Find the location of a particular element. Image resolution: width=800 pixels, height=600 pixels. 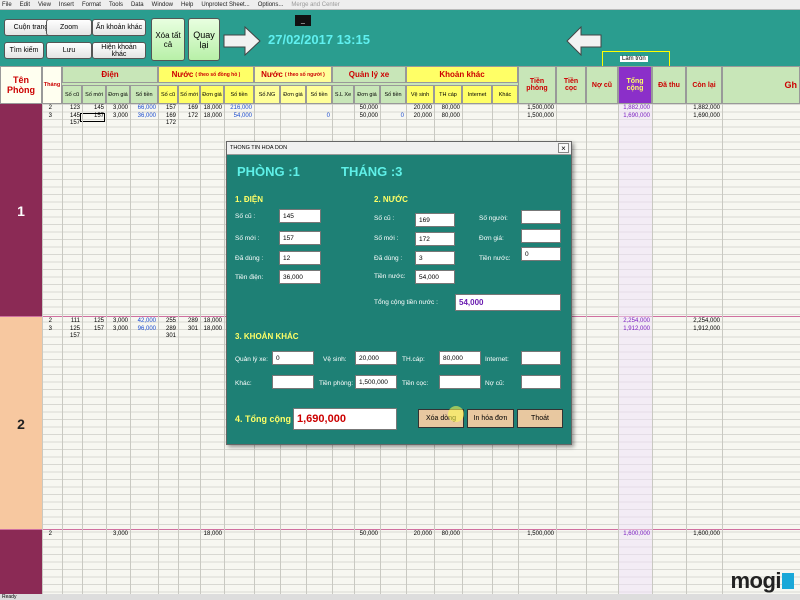

hien-khoan-khac-button: Hiện khoản khác is located at coordinates (119, 50).